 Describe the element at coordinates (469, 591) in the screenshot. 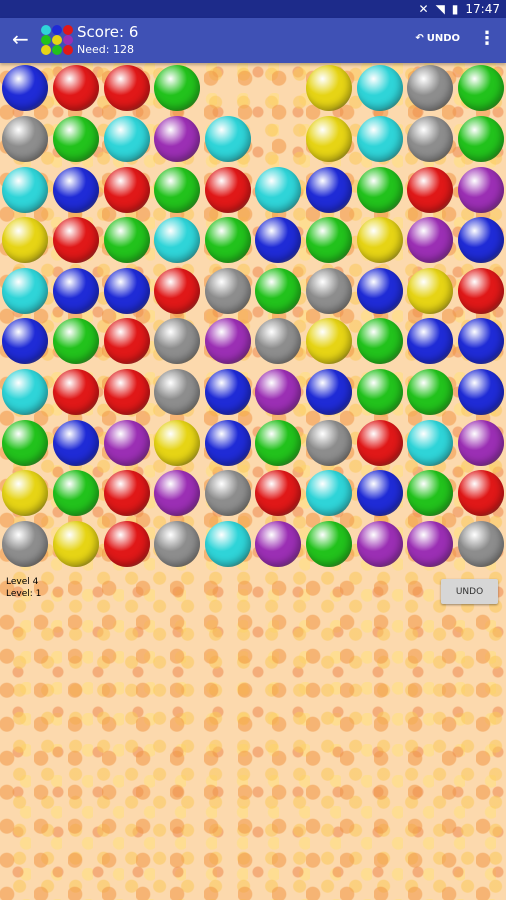

I see `undo-button: UNDO` at that location.